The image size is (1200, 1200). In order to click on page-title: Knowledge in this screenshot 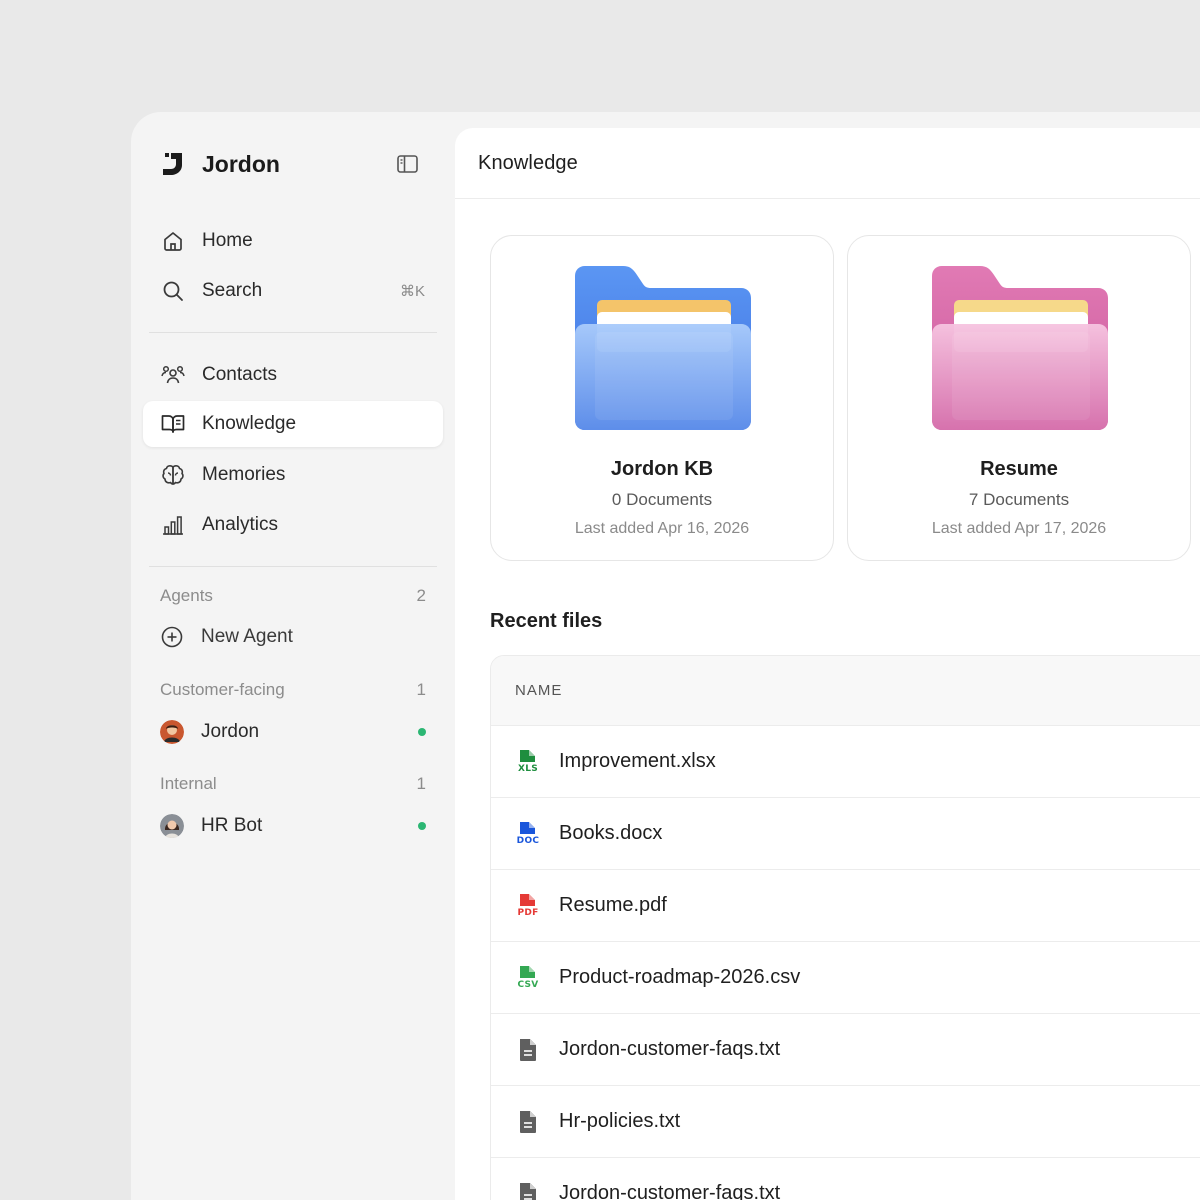, I will do `click(528, 162)`.